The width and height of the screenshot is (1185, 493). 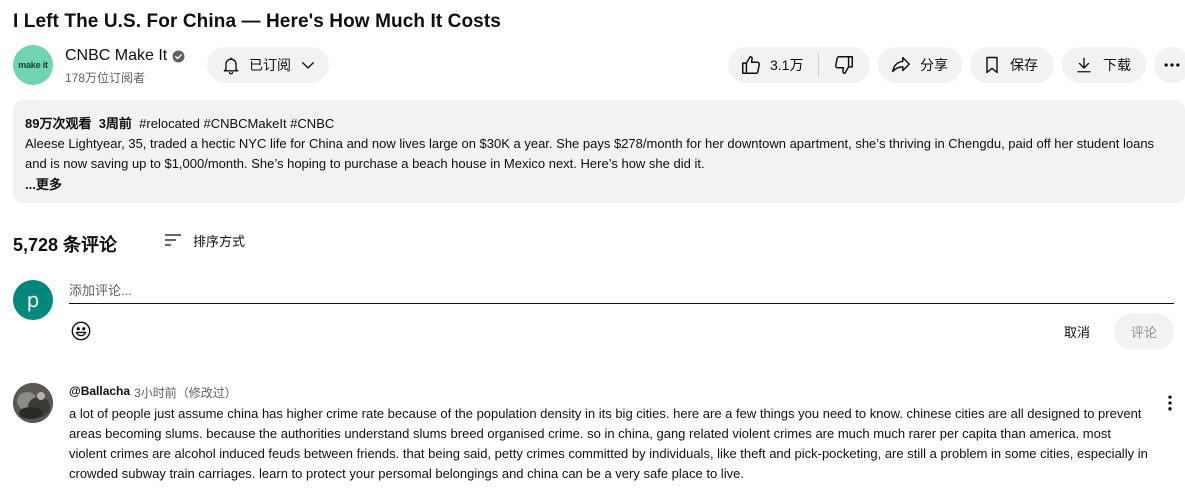 I want to click on channel-name-row: CNBC Make It, so click(x=125, y=56).